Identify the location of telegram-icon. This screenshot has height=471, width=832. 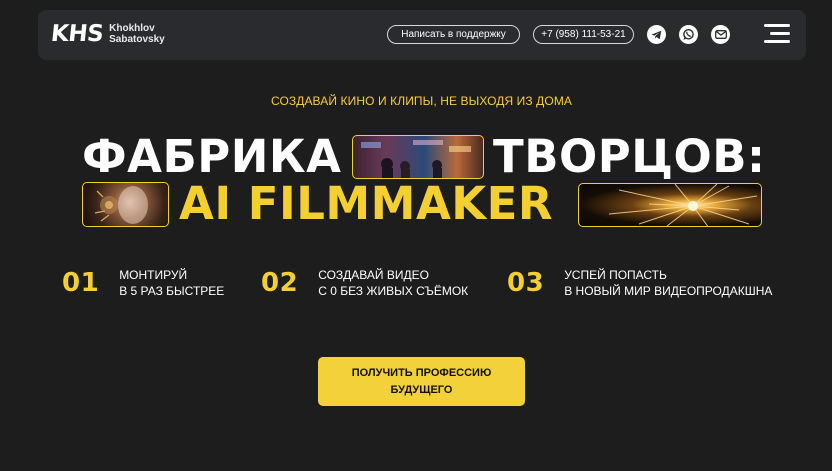
(656, 34).